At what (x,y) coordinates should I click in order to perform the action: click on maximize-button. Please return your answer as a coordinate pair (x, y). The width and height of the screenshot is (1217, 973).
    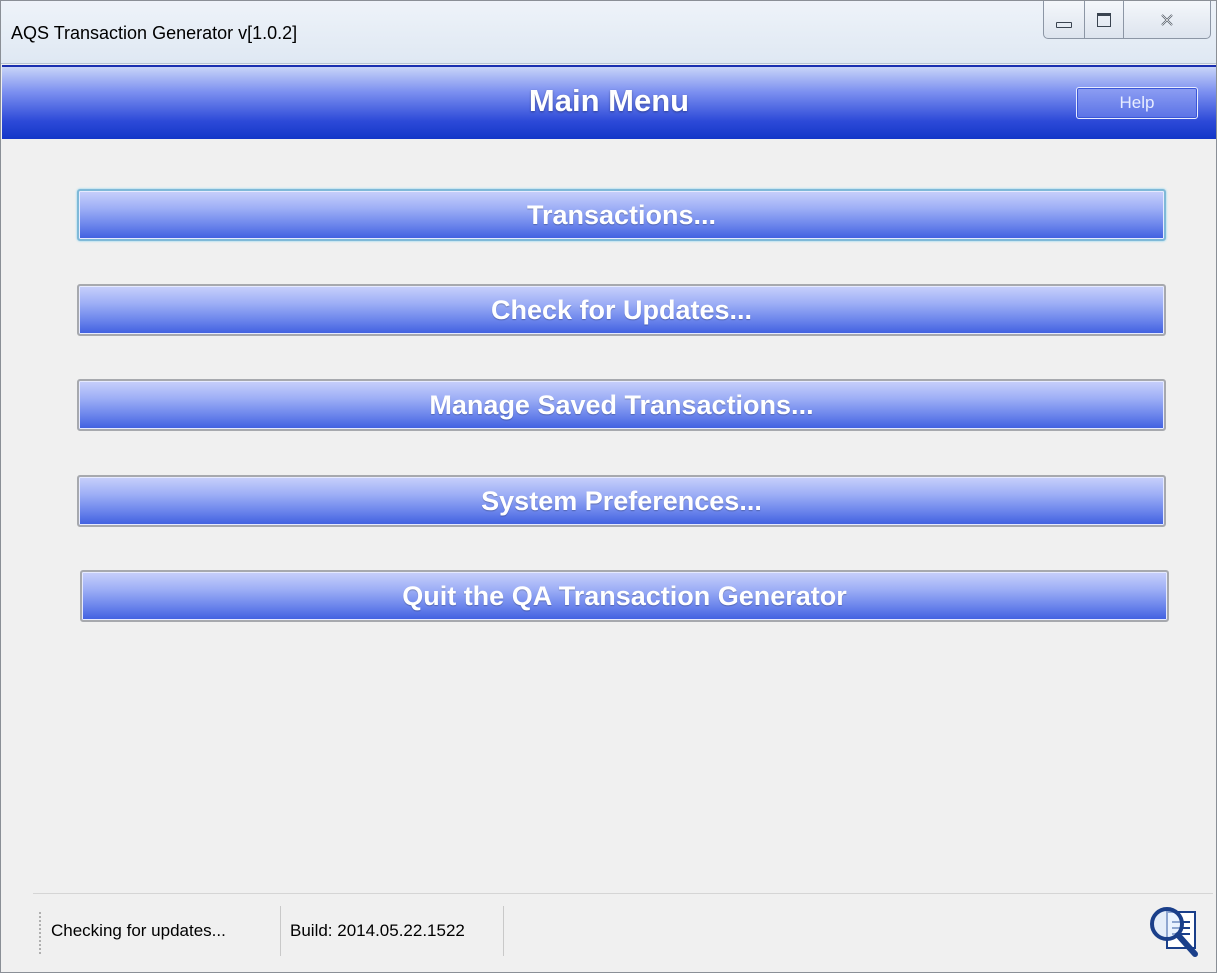
    Looking at the image, I should click on (1104, 20).